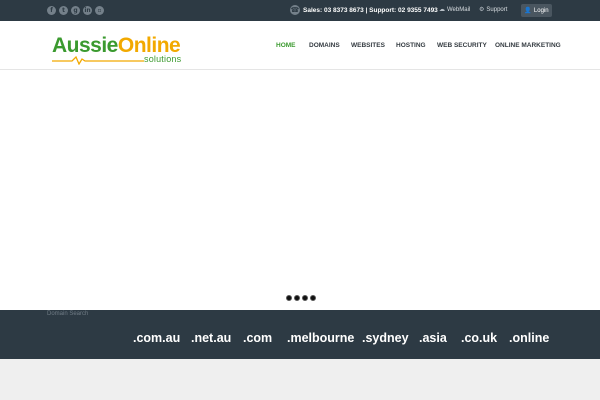 This screenshot has width=600, height=400. Describe the element at coordinates (87, 10) in the screenshot. I see `linkedin-icon: in` at that location.